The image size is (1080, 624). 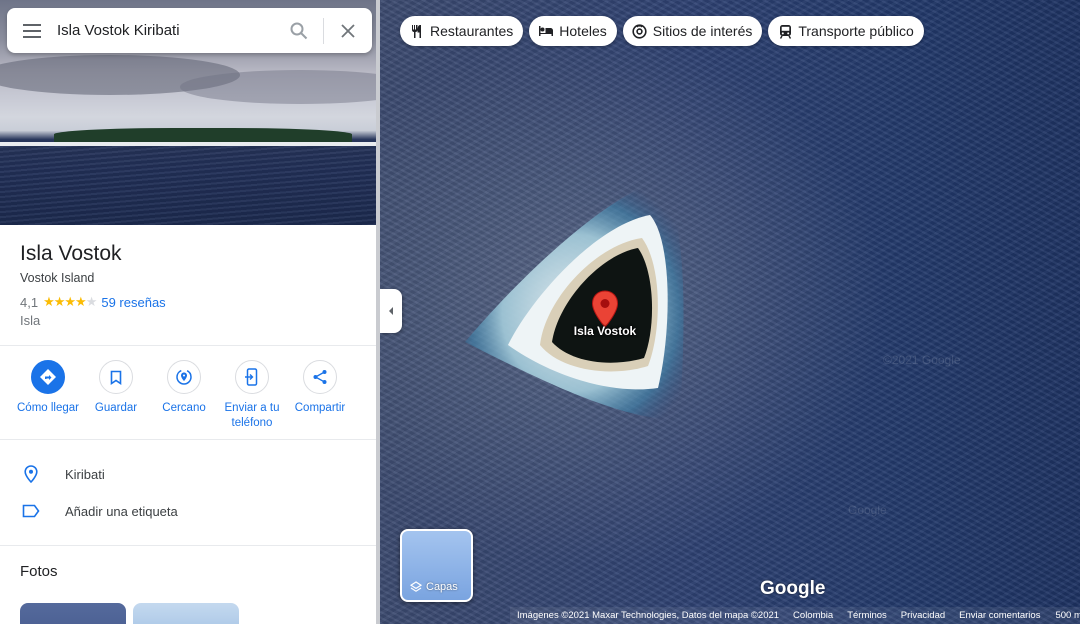 What do you see at coordinates (867, 510) in the screenshot?
I see `map-watermark-2: Google` at bounding box center [867, 510].